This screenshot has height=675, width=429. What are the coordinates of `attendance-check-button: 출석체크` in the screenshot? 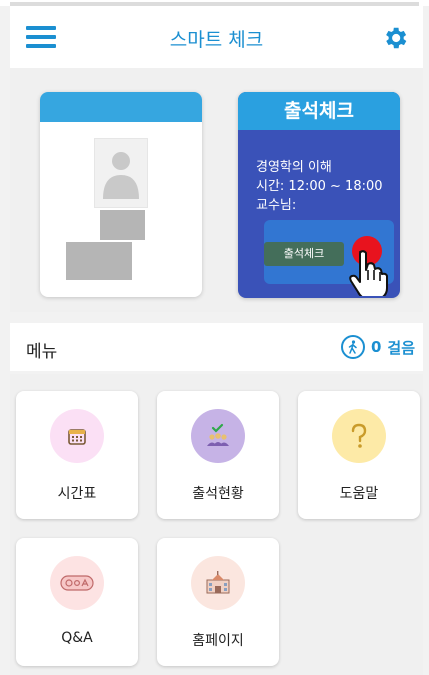 It's located at (304, 254).